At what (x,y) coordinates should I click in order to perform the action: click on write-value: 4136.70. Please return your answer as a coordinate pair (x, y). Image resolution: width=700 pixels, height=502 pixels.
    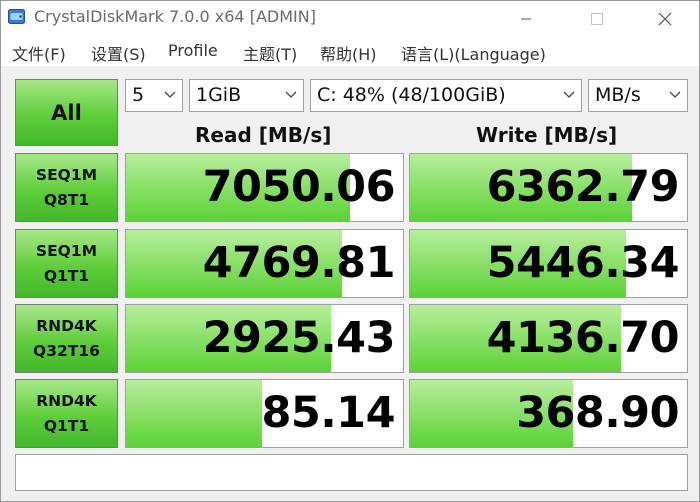
    Looking at the image, I should click on (583, 338).